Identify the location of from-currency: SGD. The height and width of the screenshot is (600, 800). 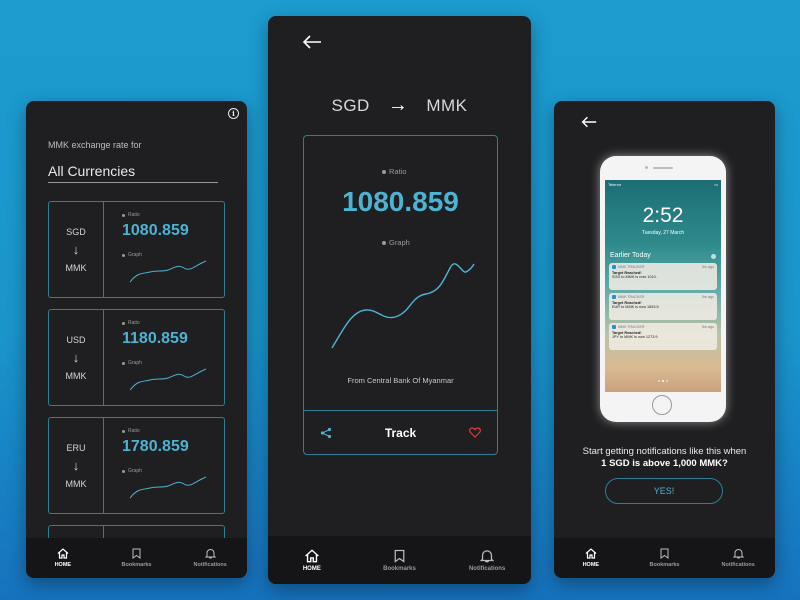
(76, 231).